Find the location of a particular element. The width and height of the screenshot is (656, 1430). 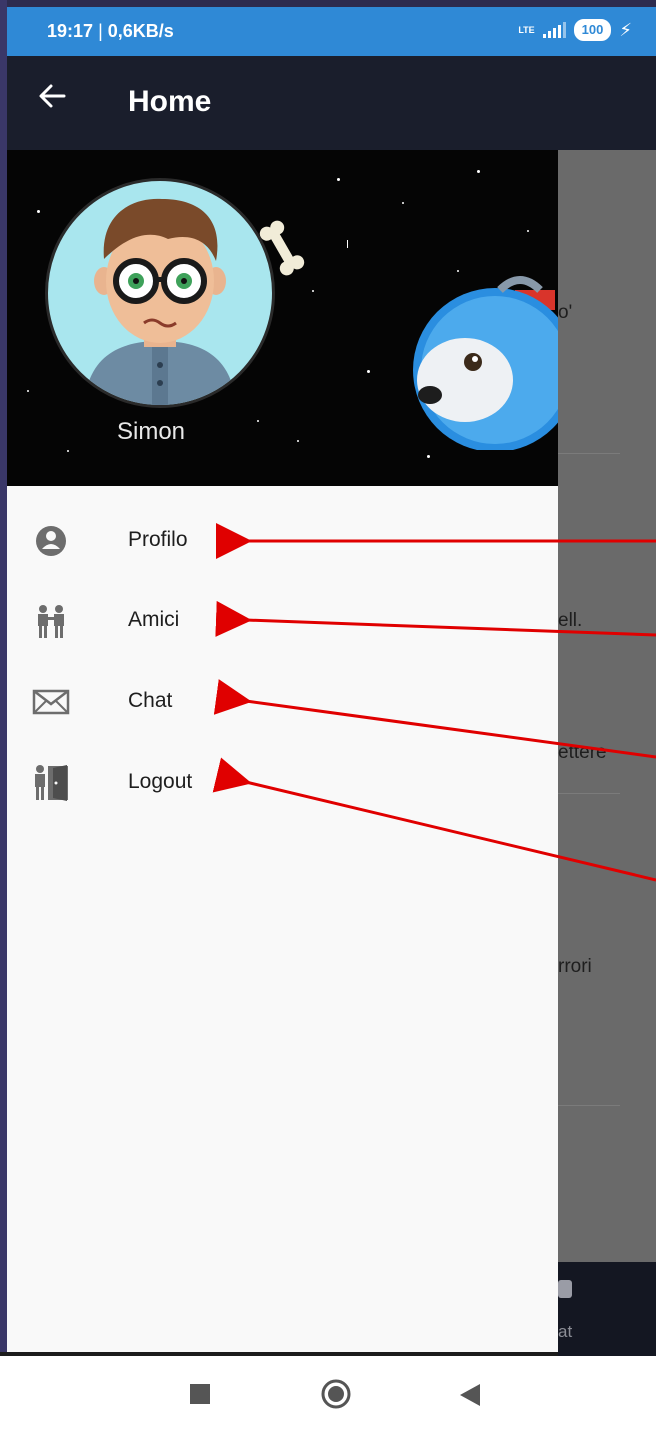

astronaut-pet-illustration is located at coordinates (476, 362).